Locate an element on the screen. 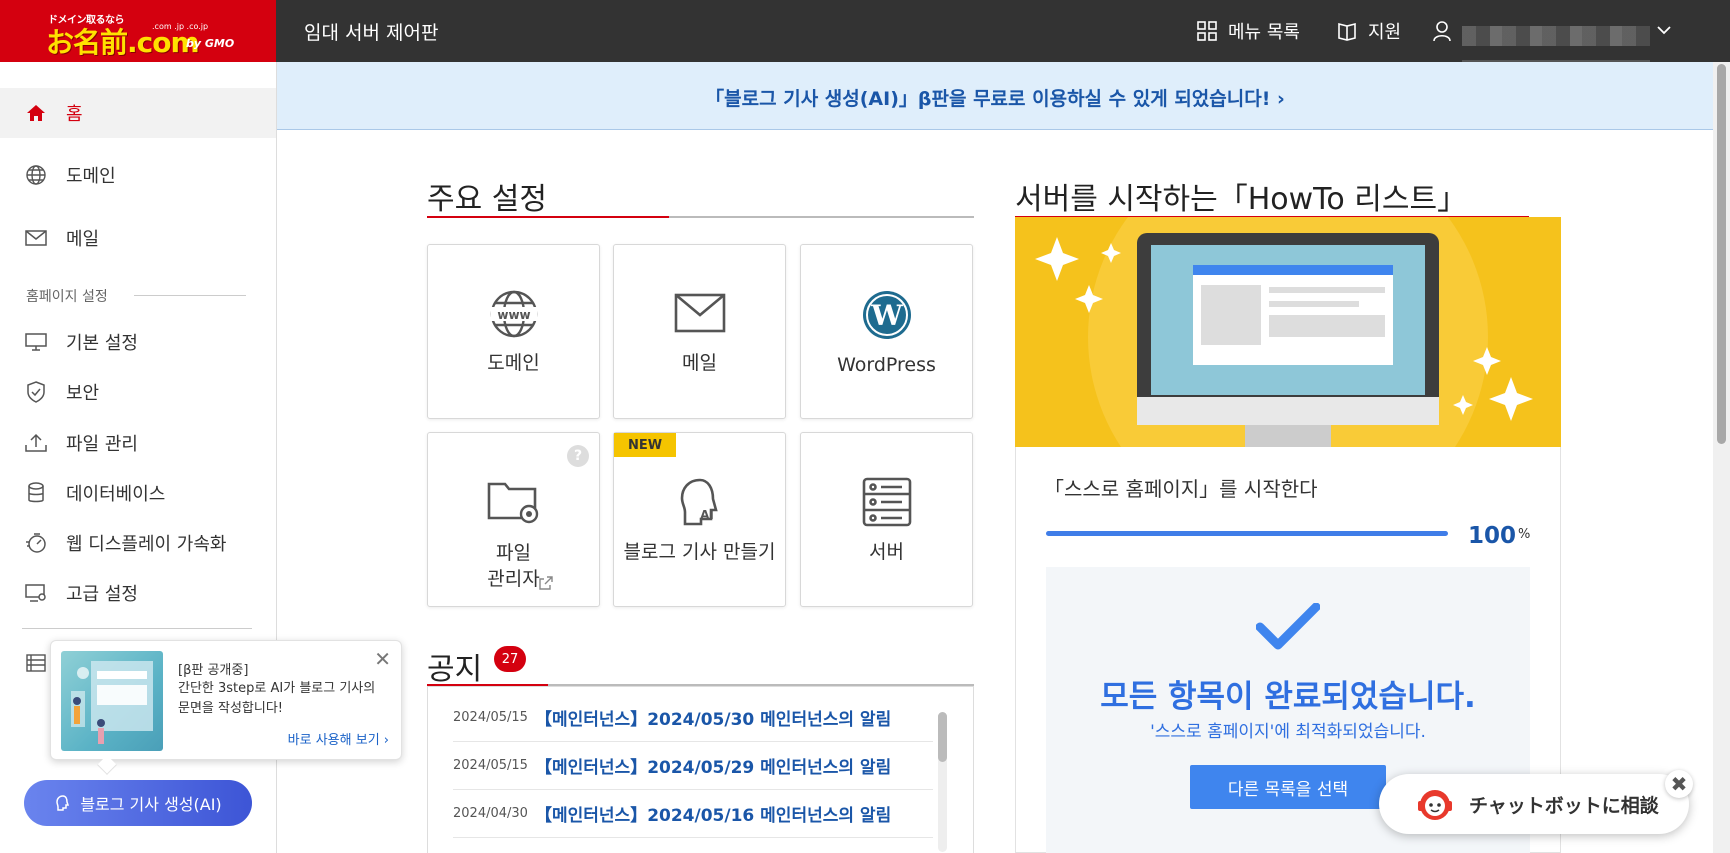 The width and height of the screenshot is (1730, 853). support-label: 지원 is located at coordinates (1385, 32).